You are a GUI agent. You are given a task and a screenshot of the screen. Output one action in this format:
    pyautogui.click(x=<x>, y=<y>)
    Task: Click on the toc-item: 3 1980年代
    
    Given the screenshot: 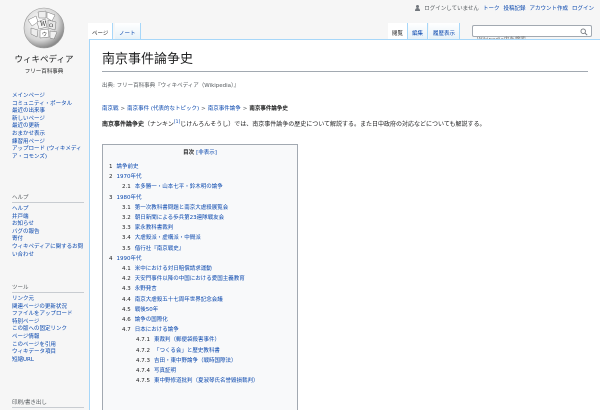 What is the action you would take?
    pyautogui.click(x=200, y=198)
    